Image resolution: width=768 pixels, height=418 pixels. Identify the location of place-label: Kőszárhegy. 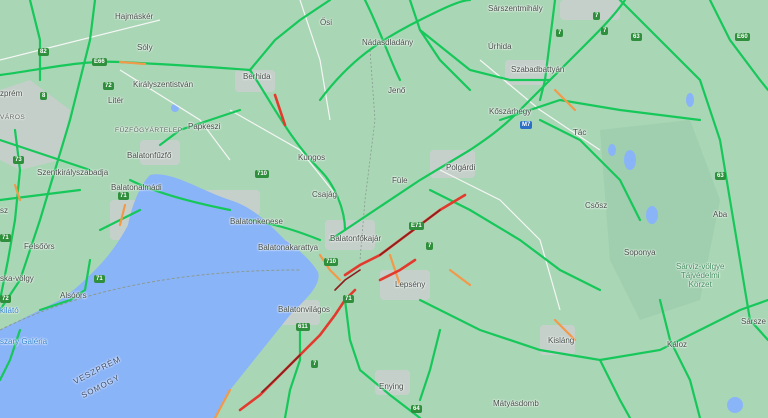
(510, 112).